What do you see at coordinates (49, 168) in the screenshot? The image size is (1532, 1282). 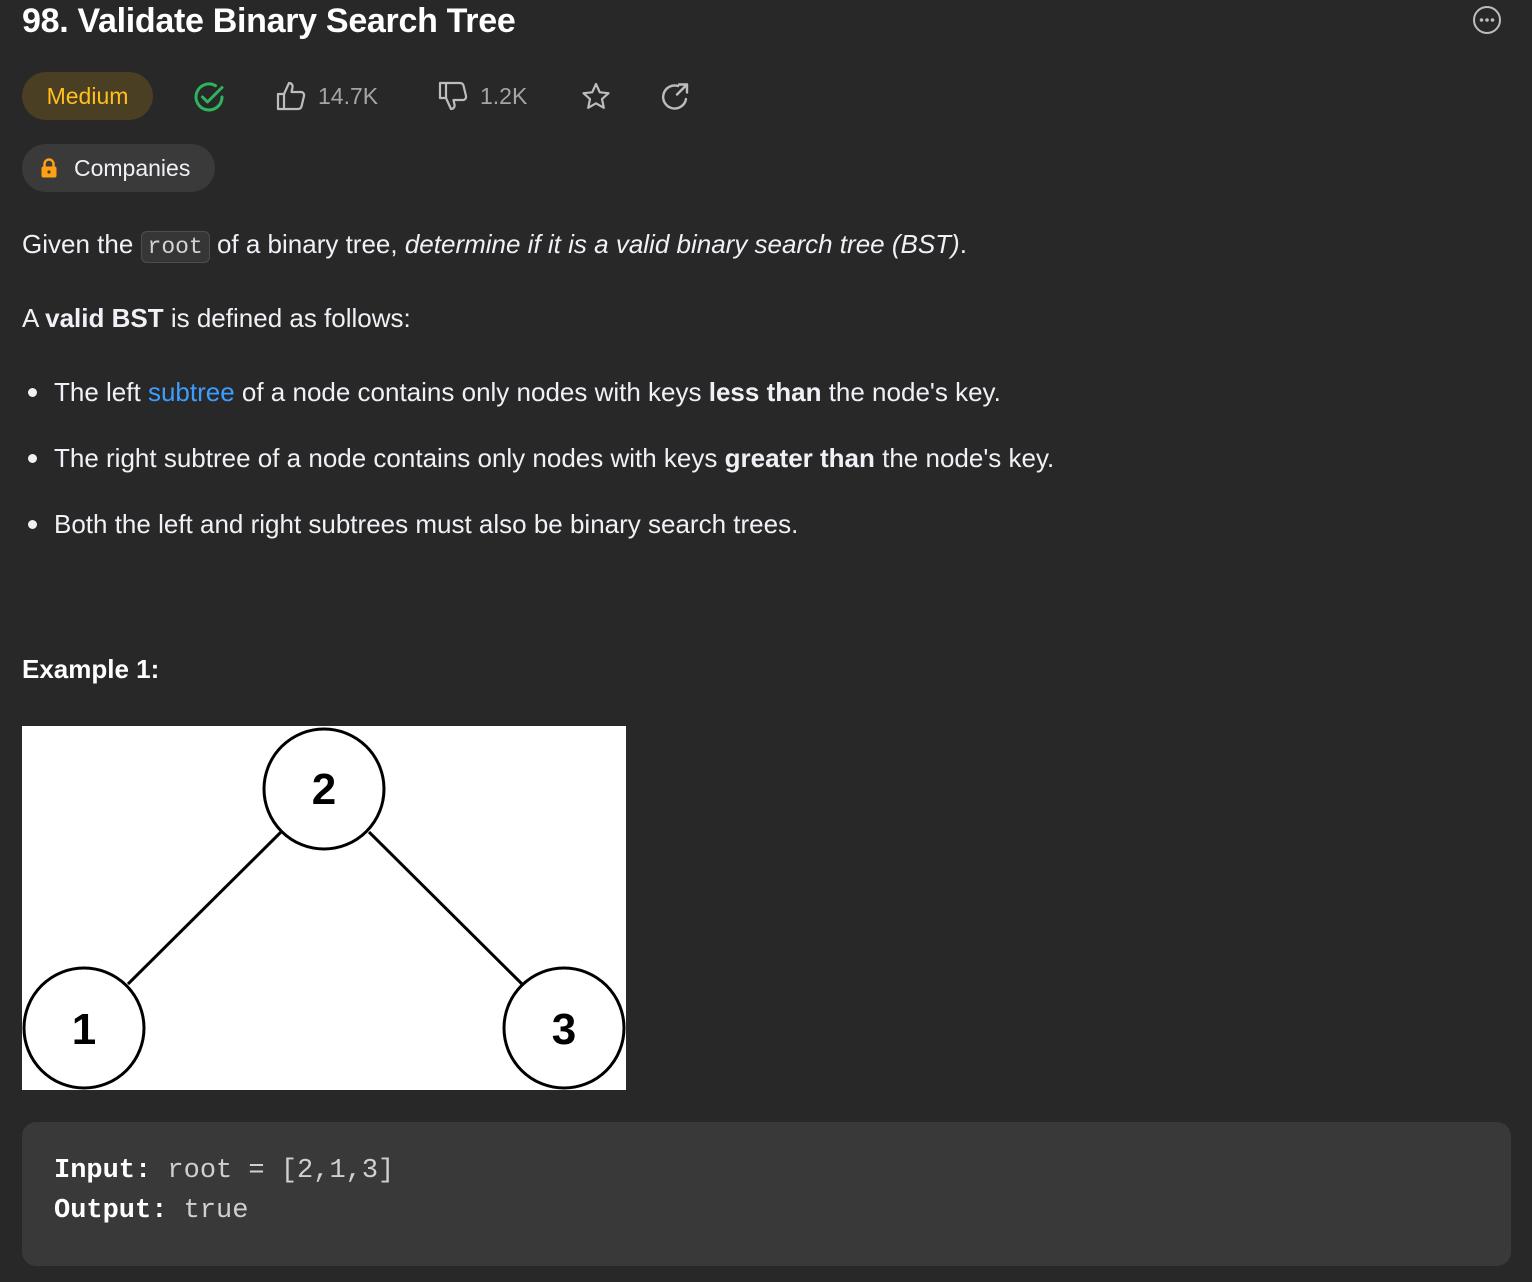 I see `lock-icon` at bounding box center [49, 168].